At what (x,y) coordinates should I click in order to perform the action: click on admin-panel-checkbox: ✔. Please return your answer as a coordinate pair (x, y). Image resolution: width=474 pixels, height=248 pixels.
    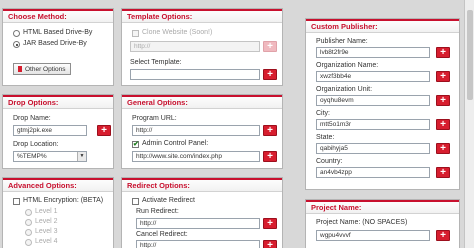
    Looking at the image, I should click on (135, 144).